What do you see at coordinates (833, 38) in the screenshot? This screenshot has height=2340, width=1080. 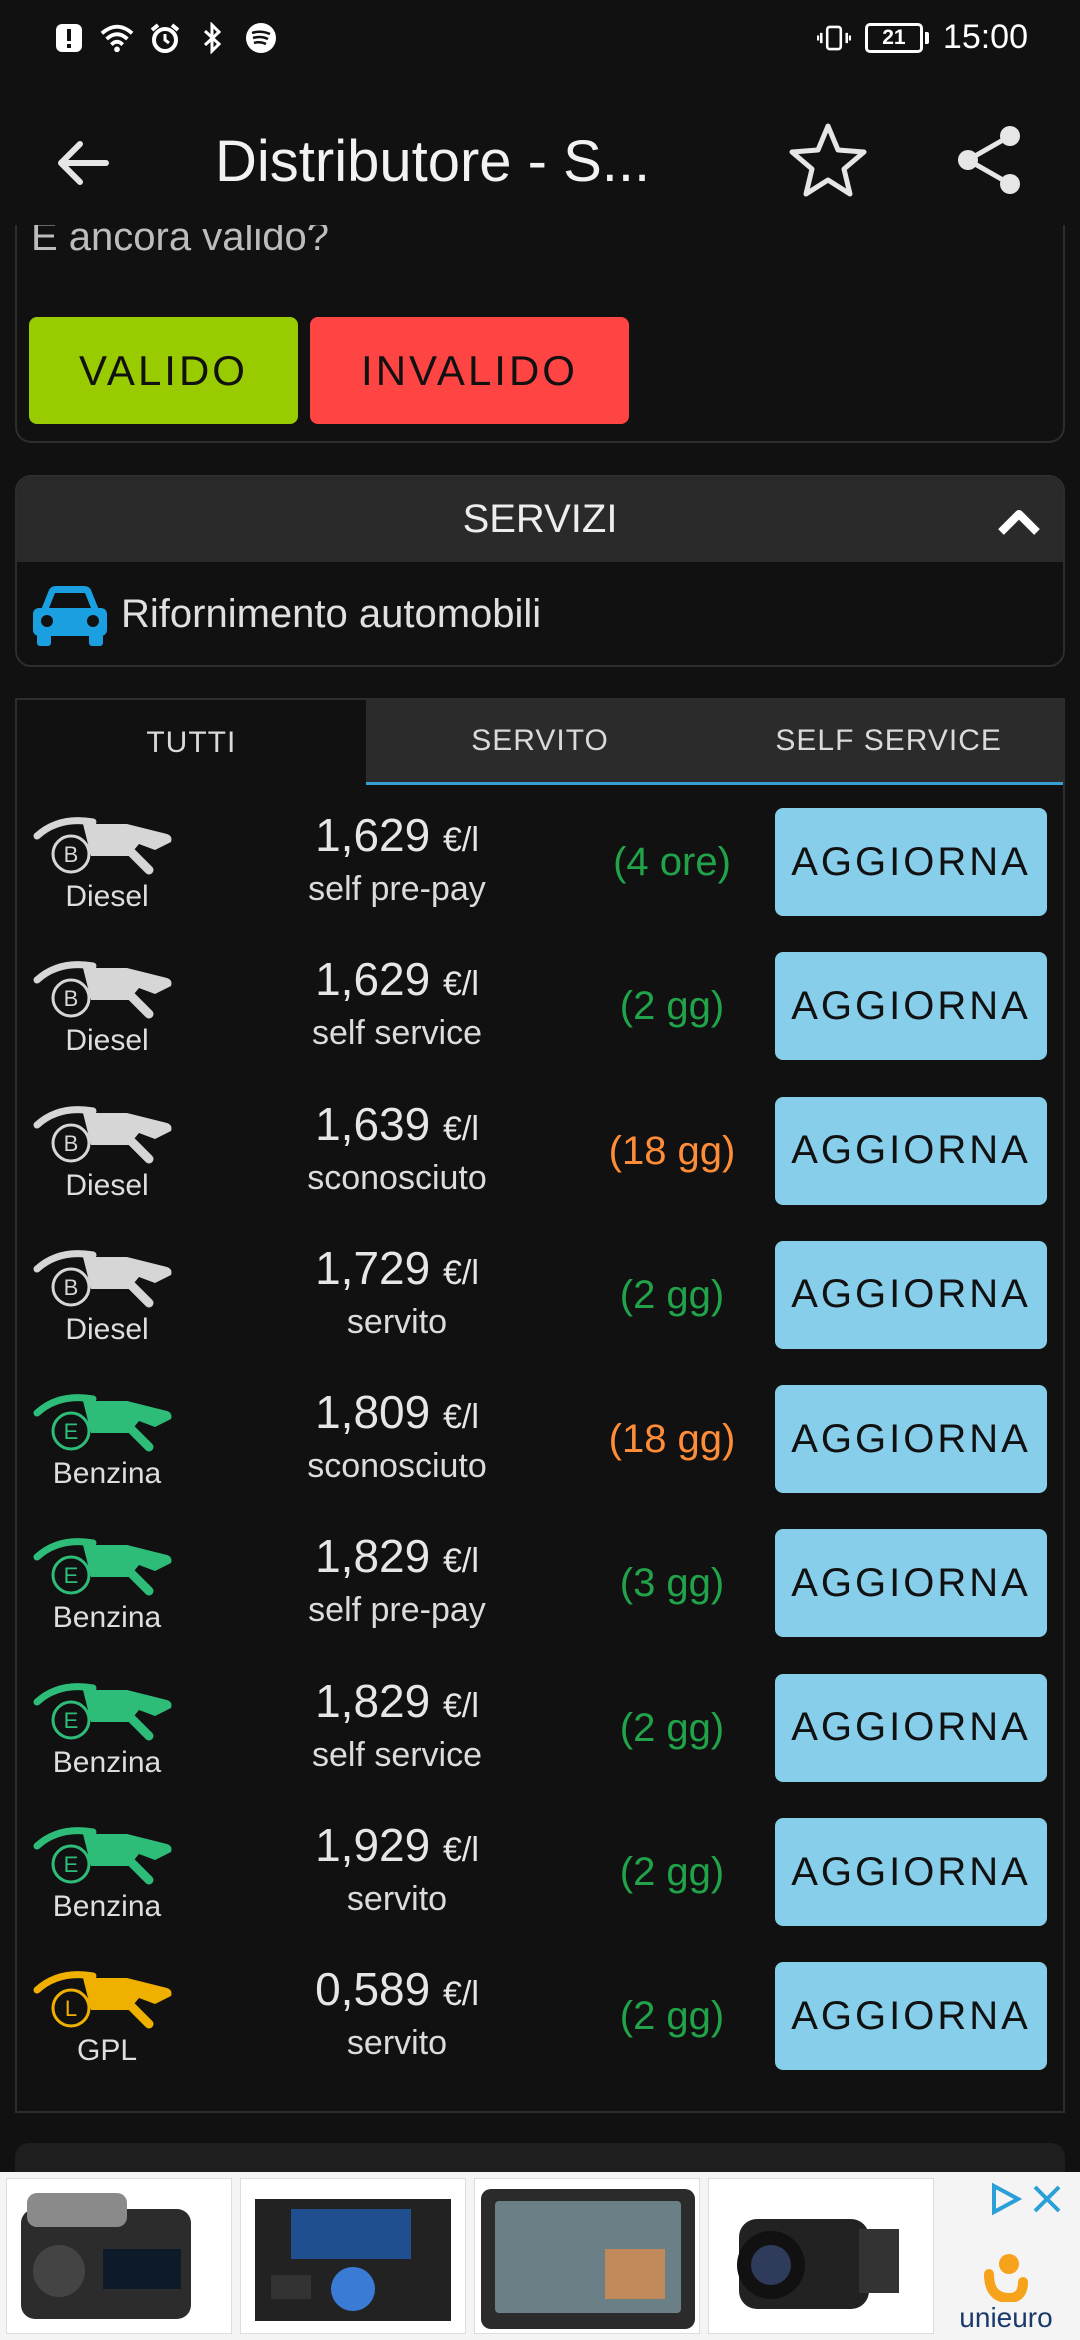 I see `vibrate-icon` at bounding box center [833, 38].